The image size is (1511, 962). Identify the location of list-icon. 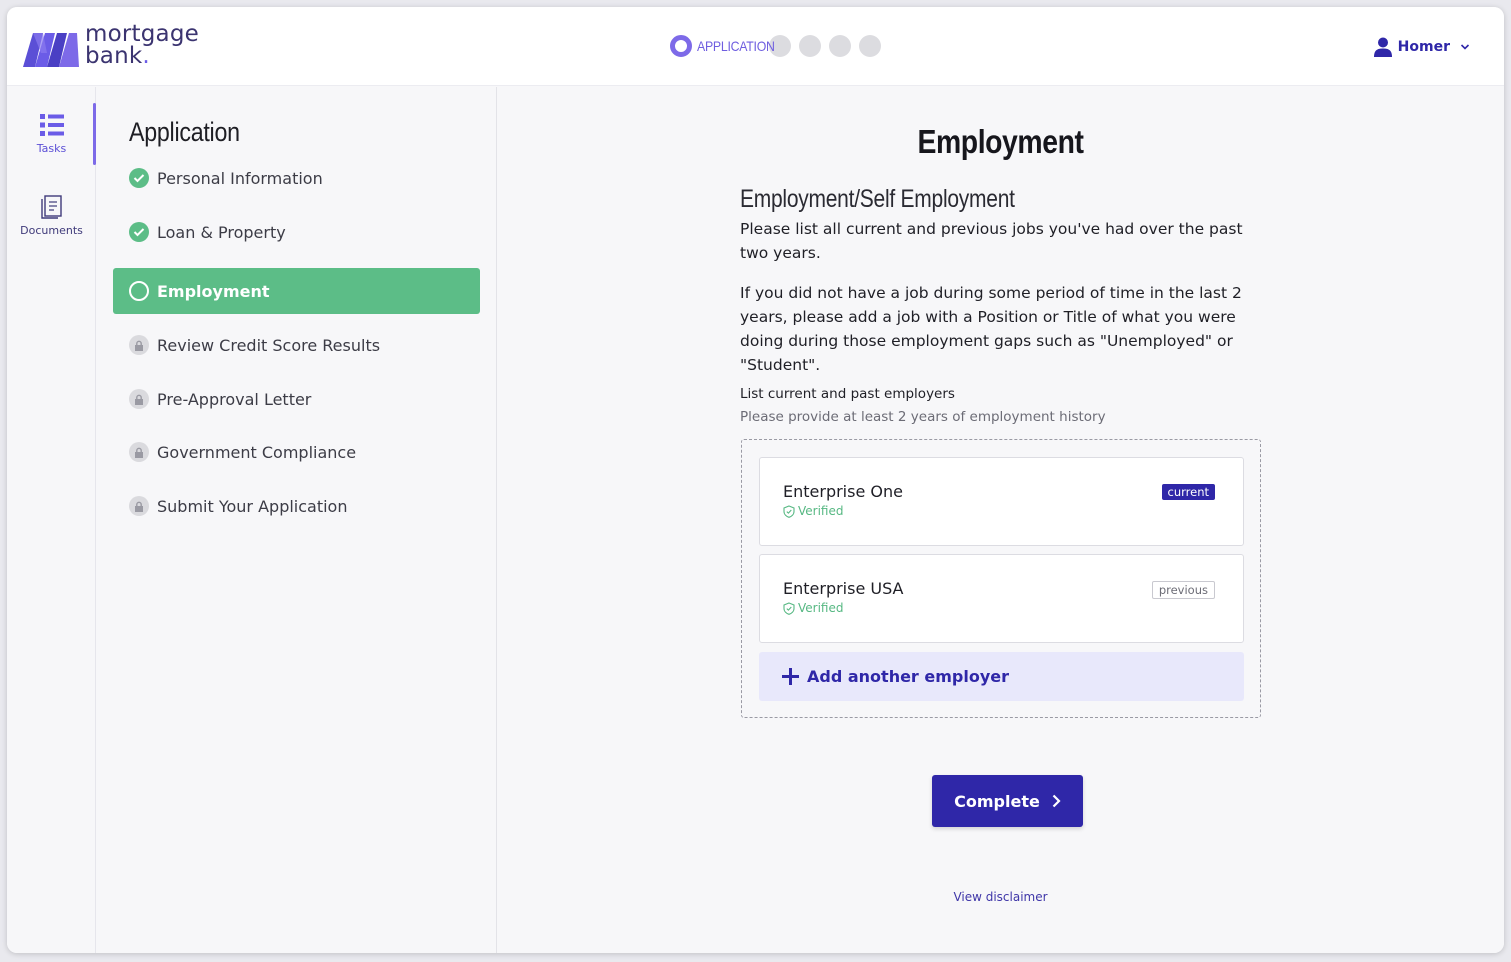
(51, 125).